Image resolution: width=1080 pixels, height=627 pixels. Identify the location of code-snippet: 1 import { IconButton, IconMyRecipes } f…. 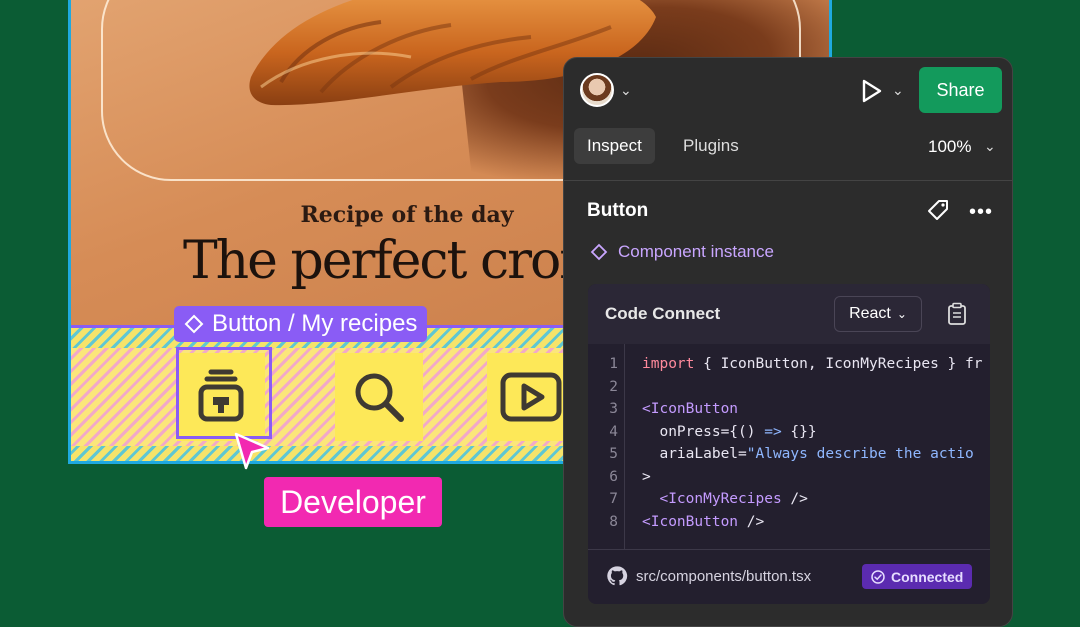
(789, 446).